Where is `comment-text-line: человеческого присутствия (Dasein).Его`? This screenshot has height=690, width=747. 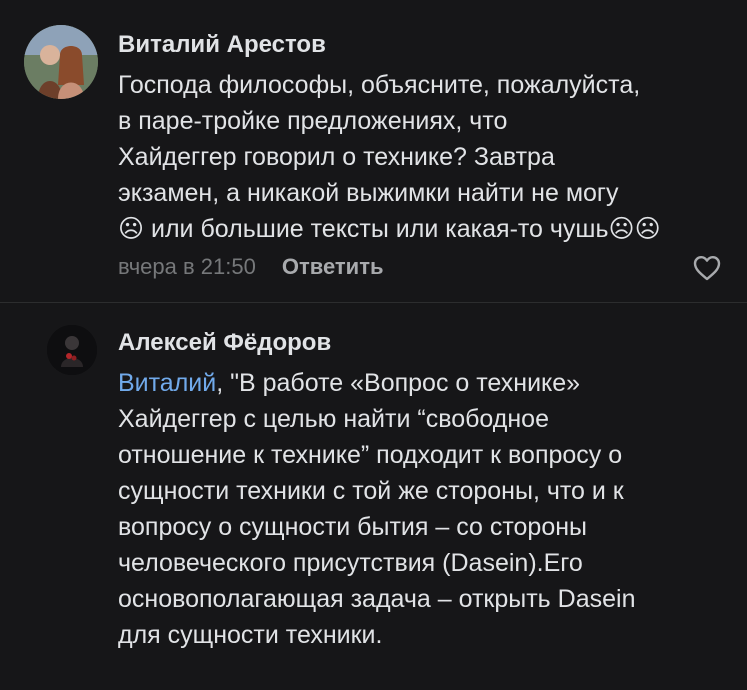 comment-text-line: человеческого присутствия (Dasein).Его is located at coordinates (350, 563).